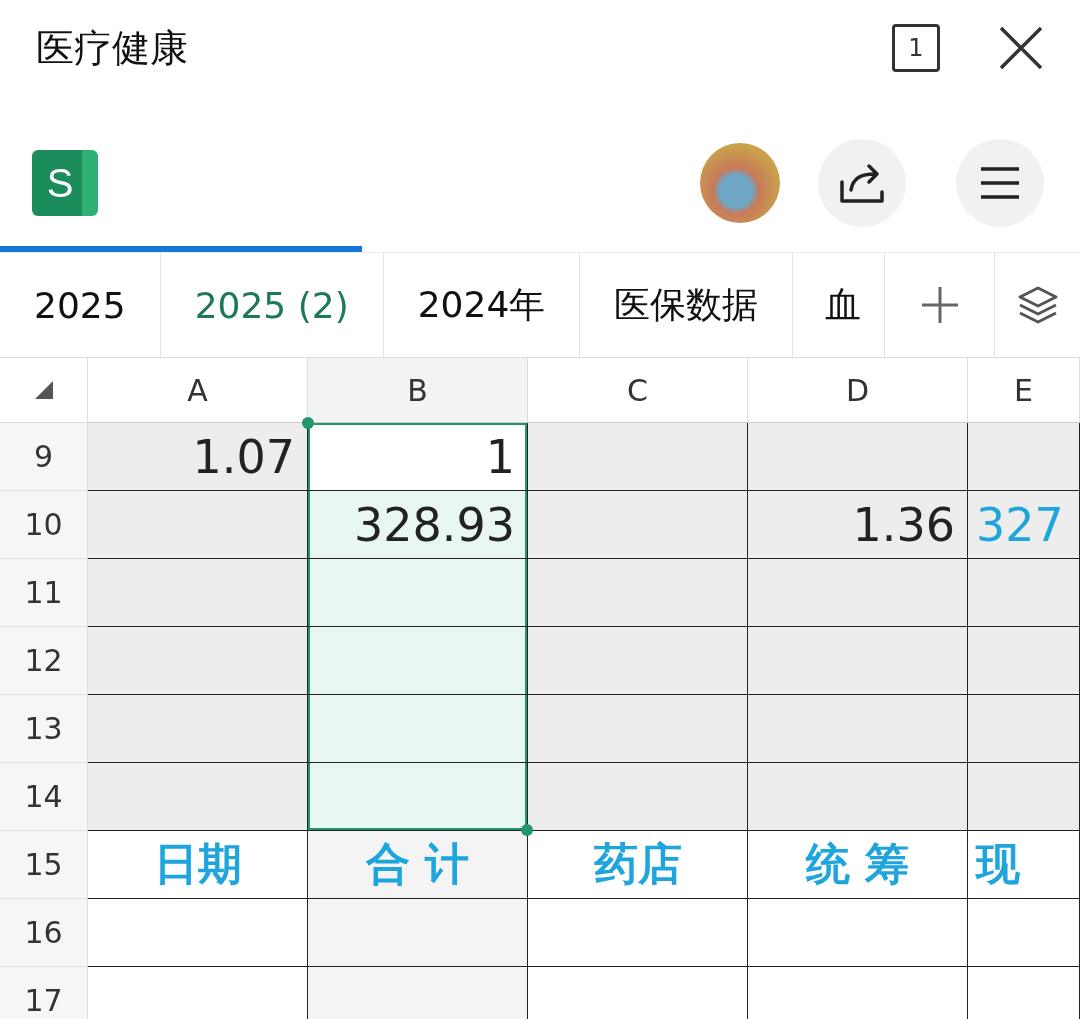  Describe the element at coordinates (198, 457) in the screenshot. I see `table-cell: 1.07` at that location.